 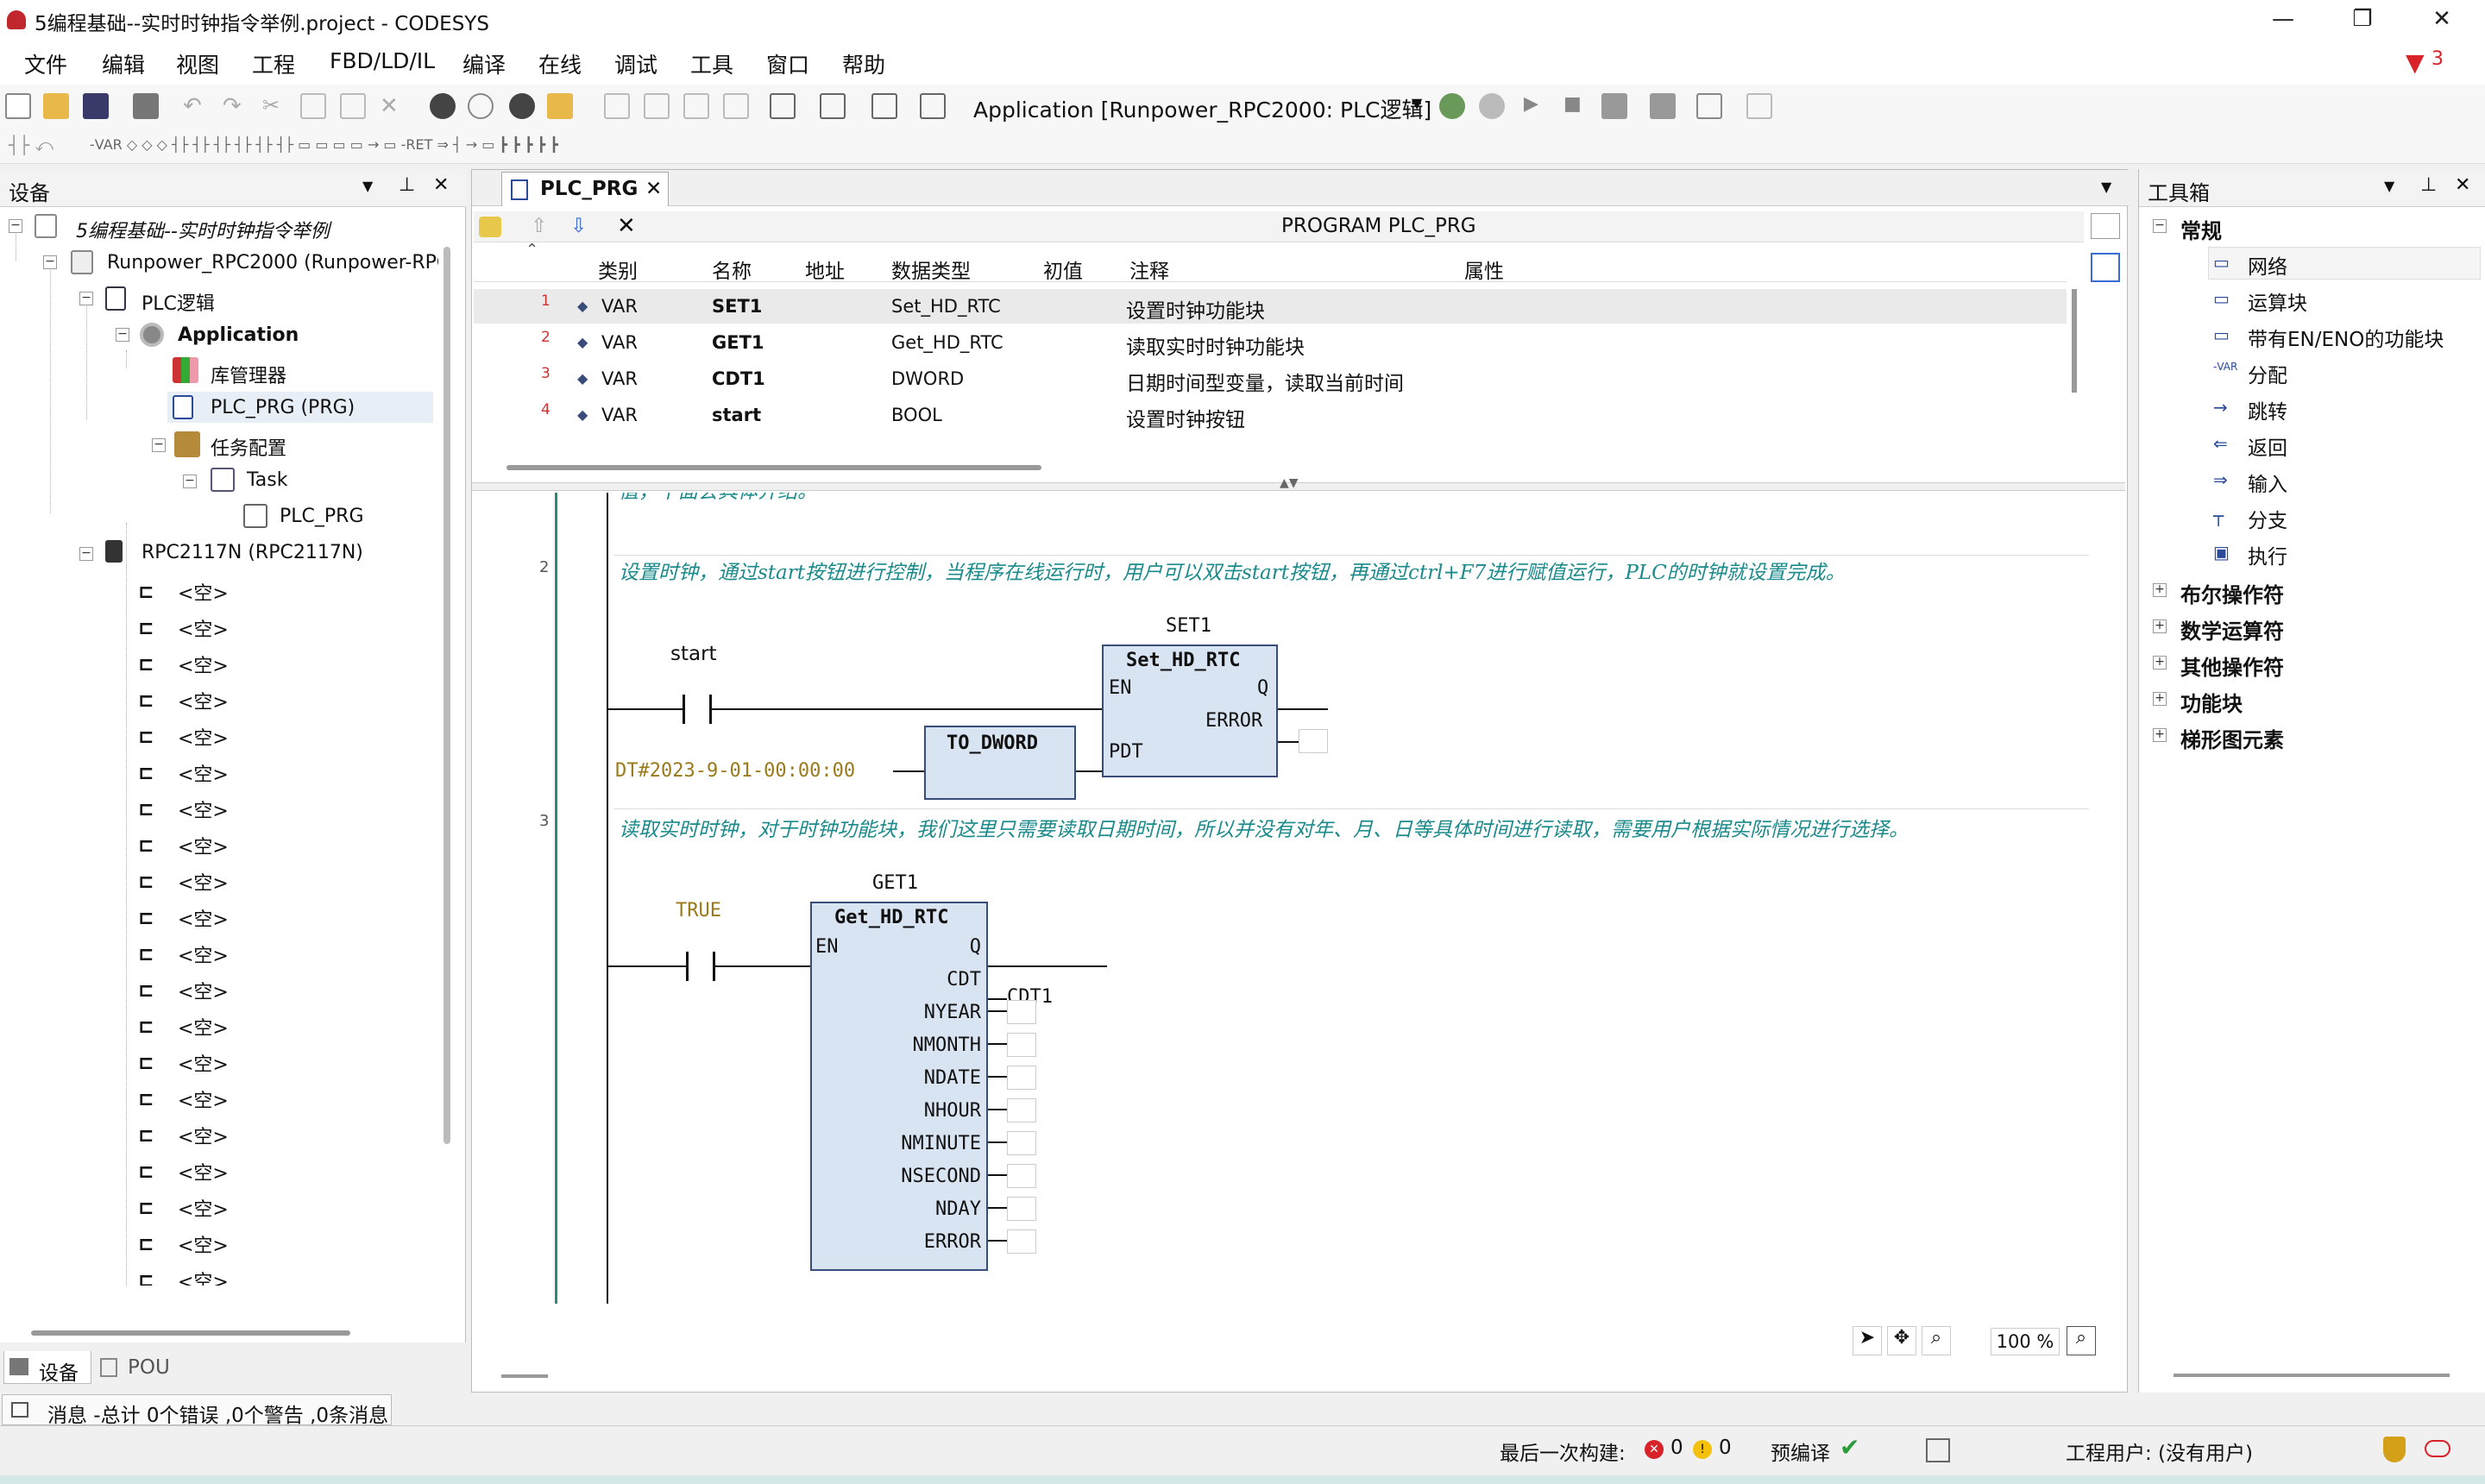 What do you see at coordinates (635, 64) in the screenshot?
I see `menu-debug: 调试` at bounding box center [635, 64].